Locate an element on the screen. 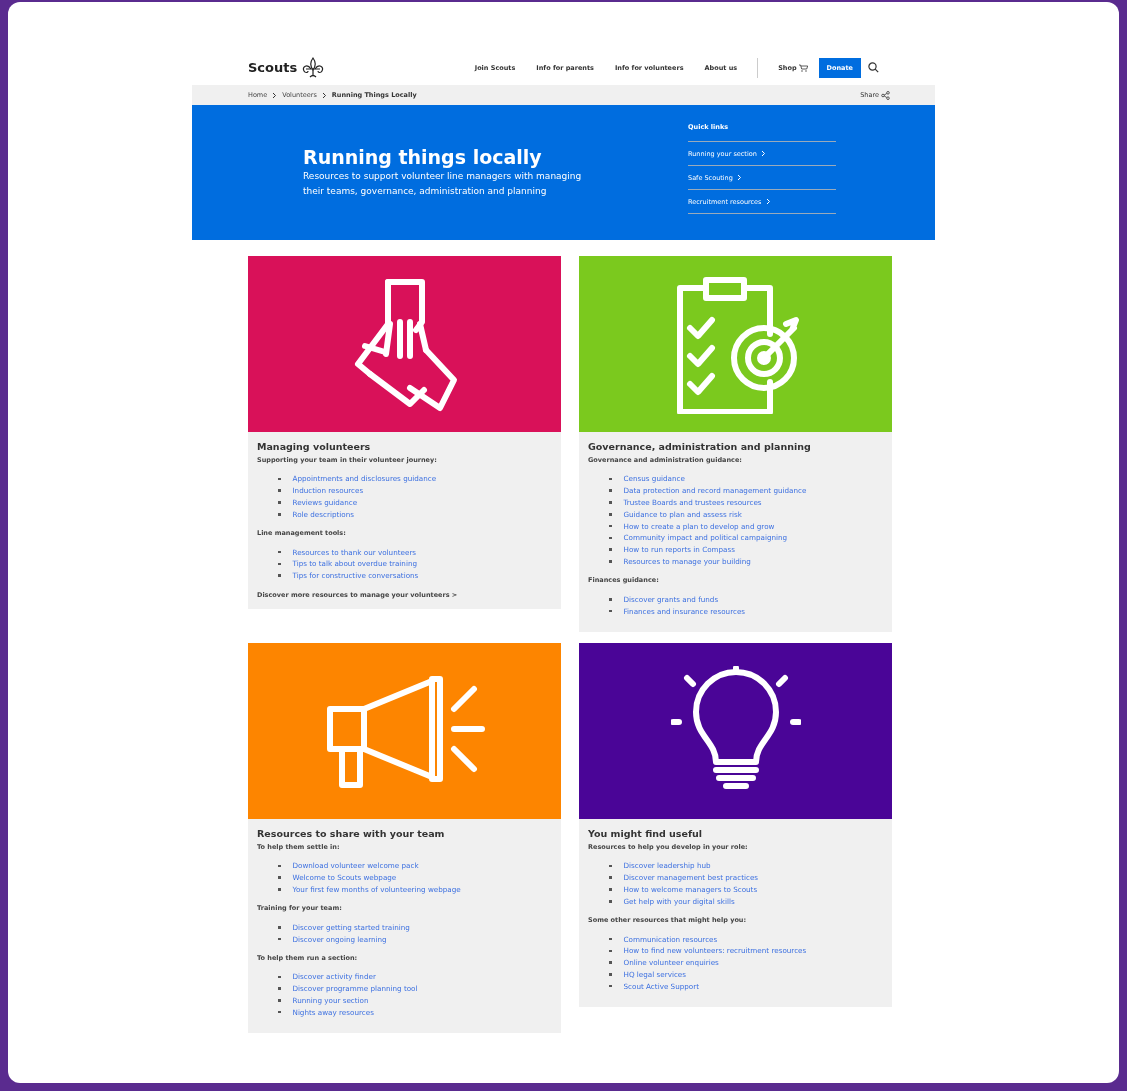 This screenshot has height=1091, width=1127. cart-icon is located at coordinates (803, 67).